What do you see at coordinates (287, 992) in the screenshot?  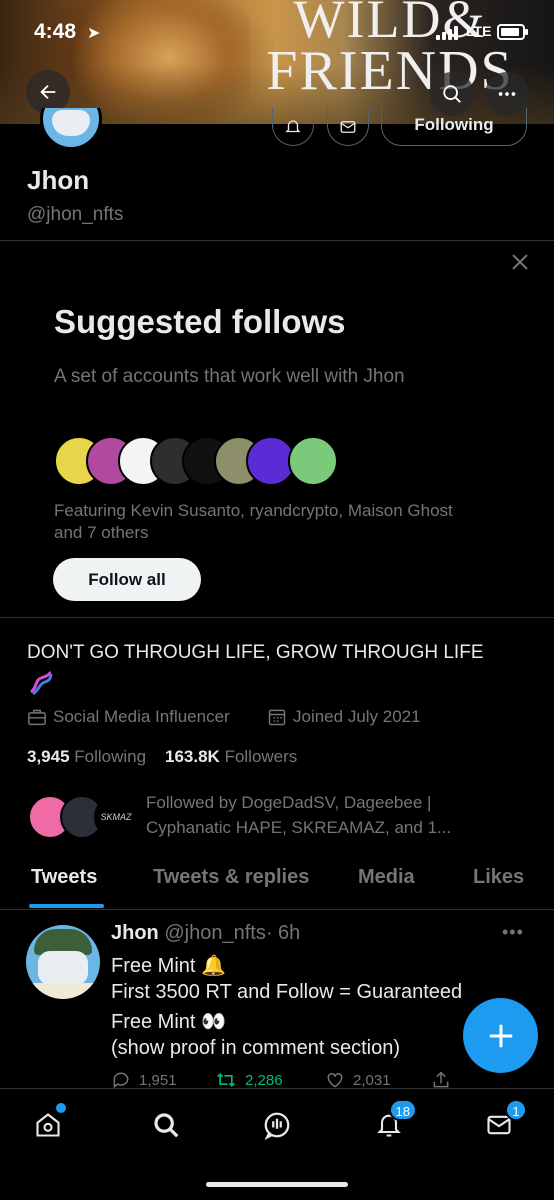 I see `tweet-text-line: First 3500 RT and Follow = Guaranteed` at bounding box center [287, 992].